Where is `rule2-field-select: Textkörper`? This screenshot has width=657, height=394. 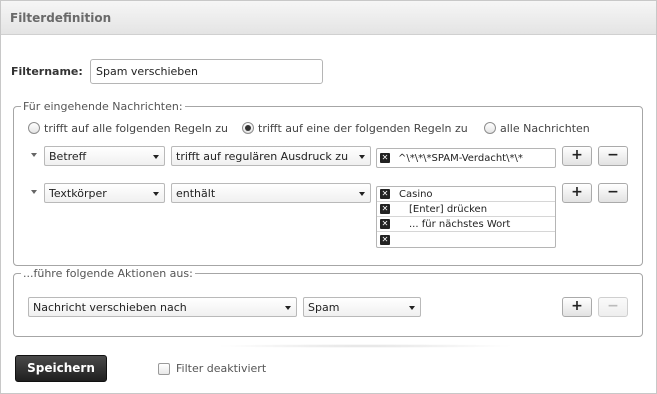
rule2-field-select: Textkörper is located at coordinates (104, 193).